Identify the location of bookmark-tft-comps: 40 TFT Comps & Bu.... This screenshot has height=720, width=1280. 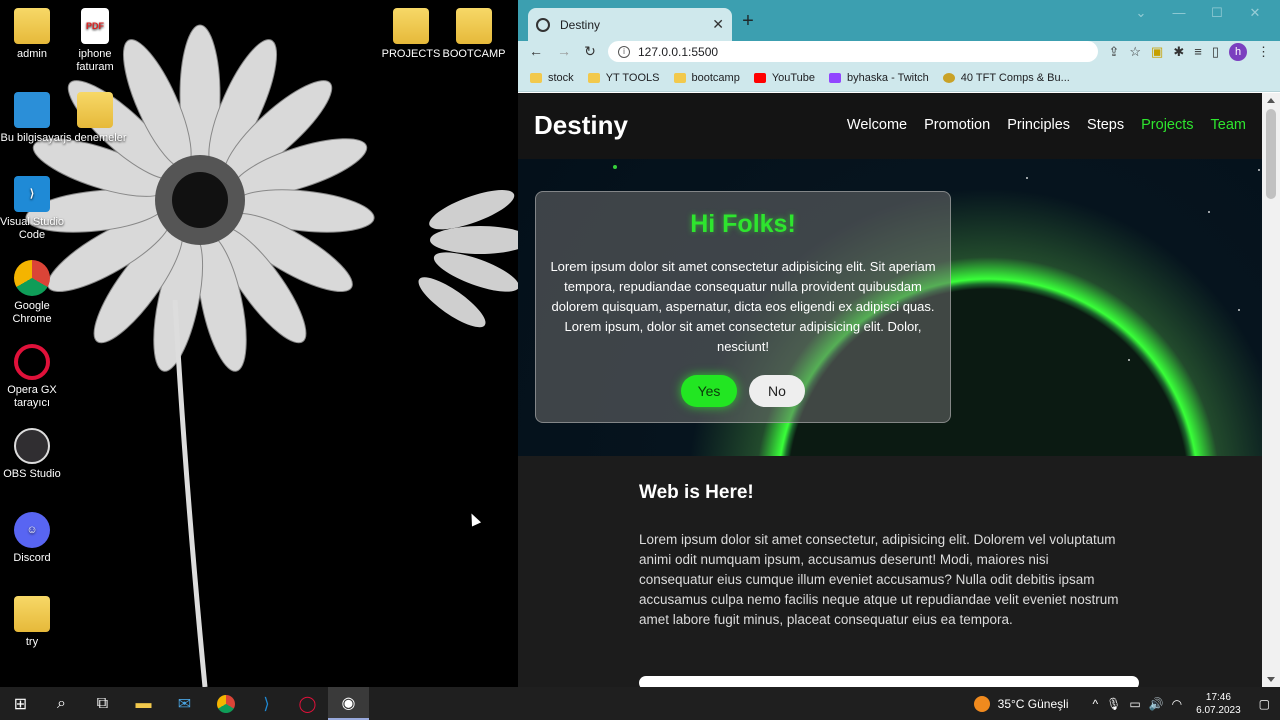
(1006, 78).